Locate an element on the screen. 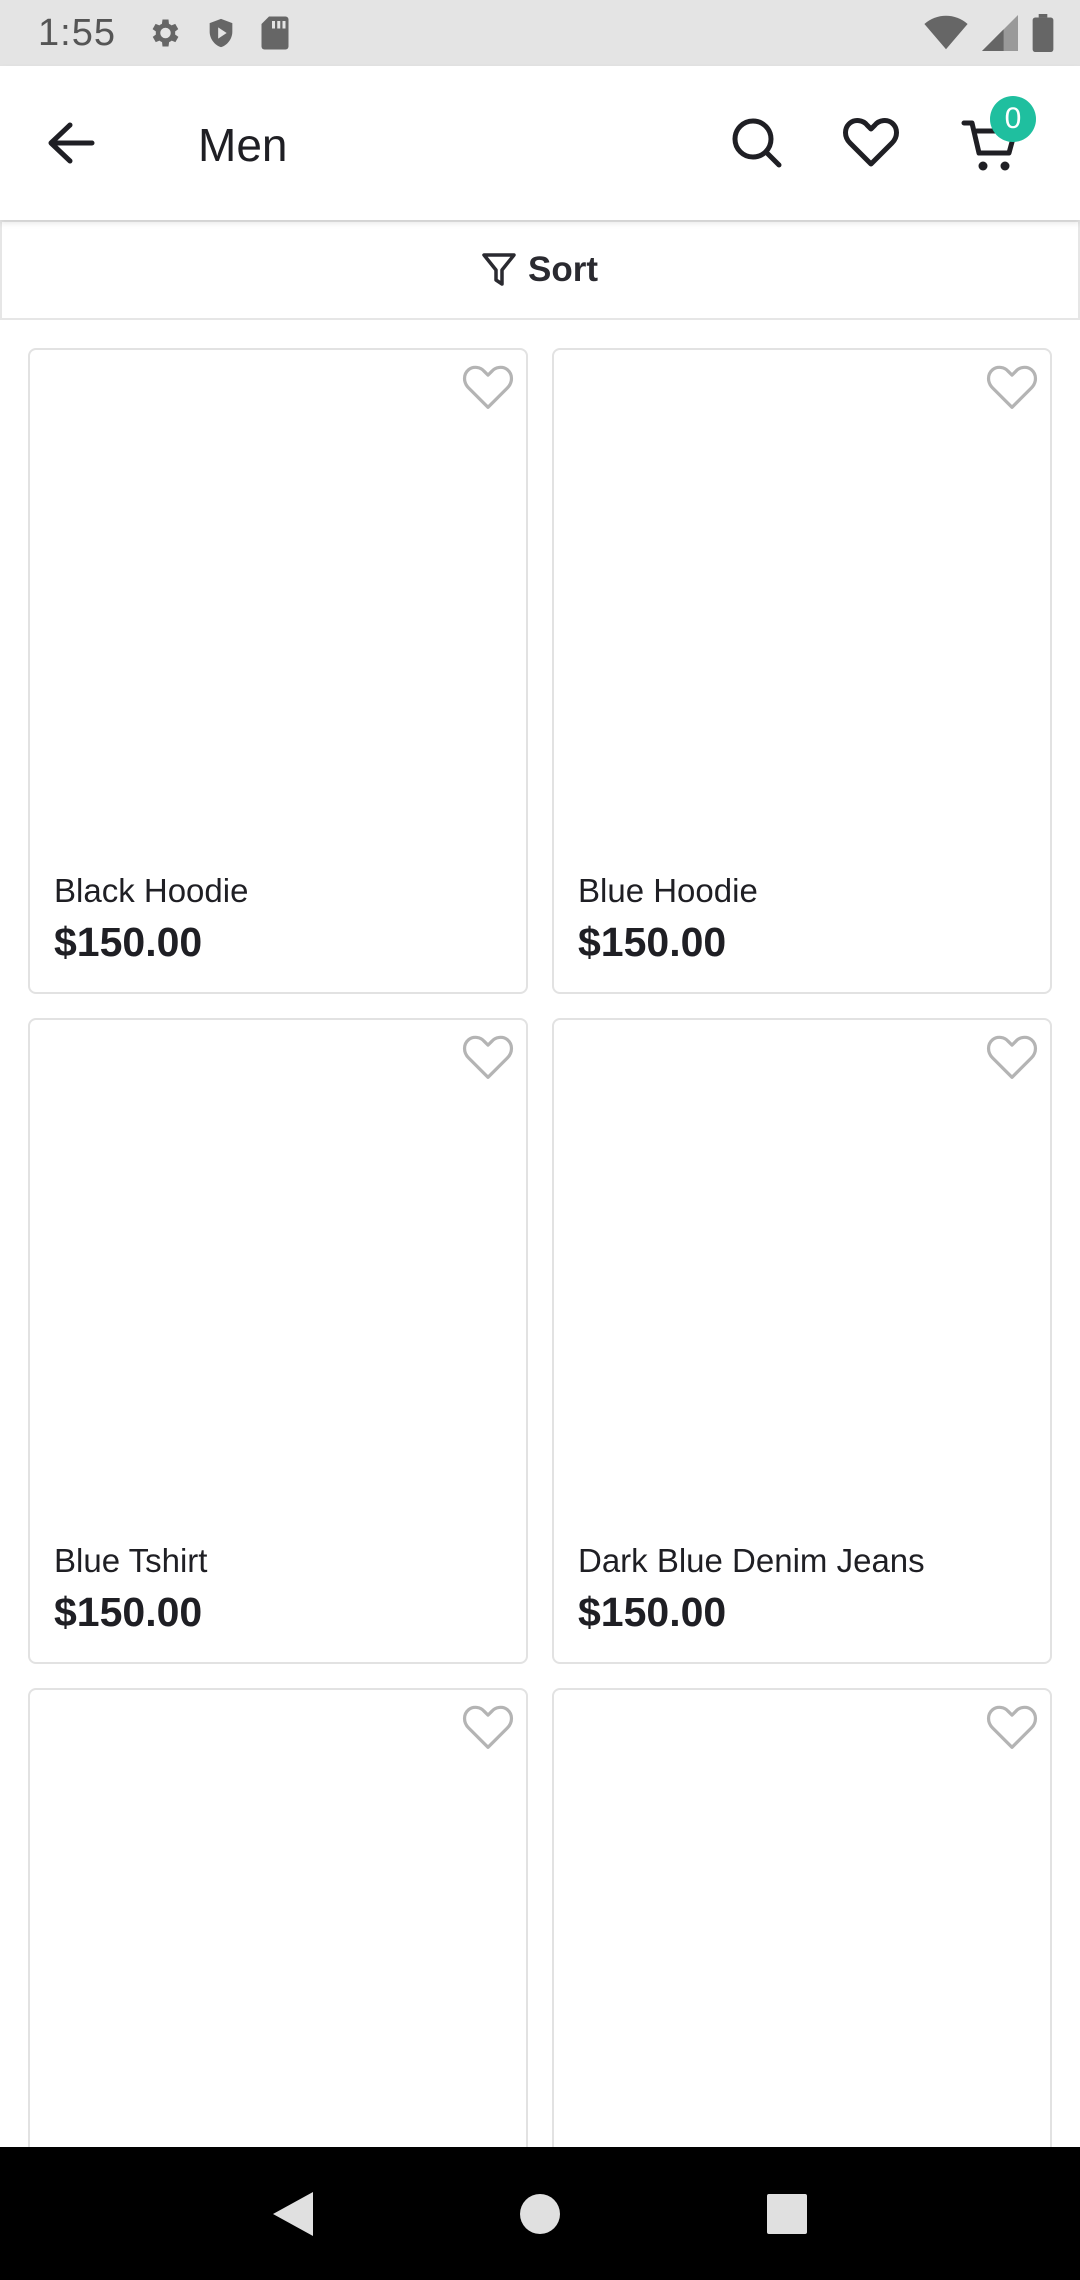  product-card: Blue Tshirt $150.00 is located at coordinates (278, 1341).